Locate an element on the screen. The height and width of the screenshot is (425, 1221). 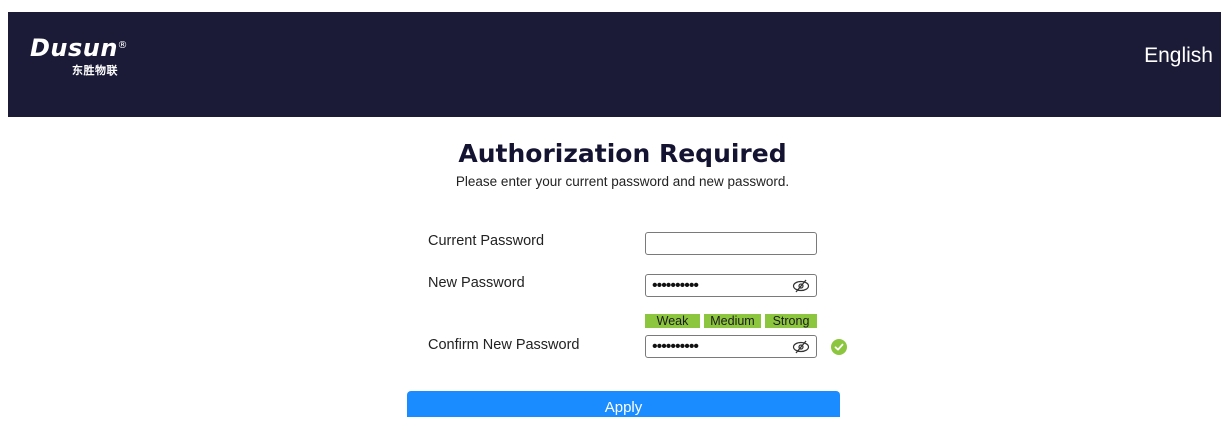
new-password-input: •••••••••• is located at coordinates (731, 285).